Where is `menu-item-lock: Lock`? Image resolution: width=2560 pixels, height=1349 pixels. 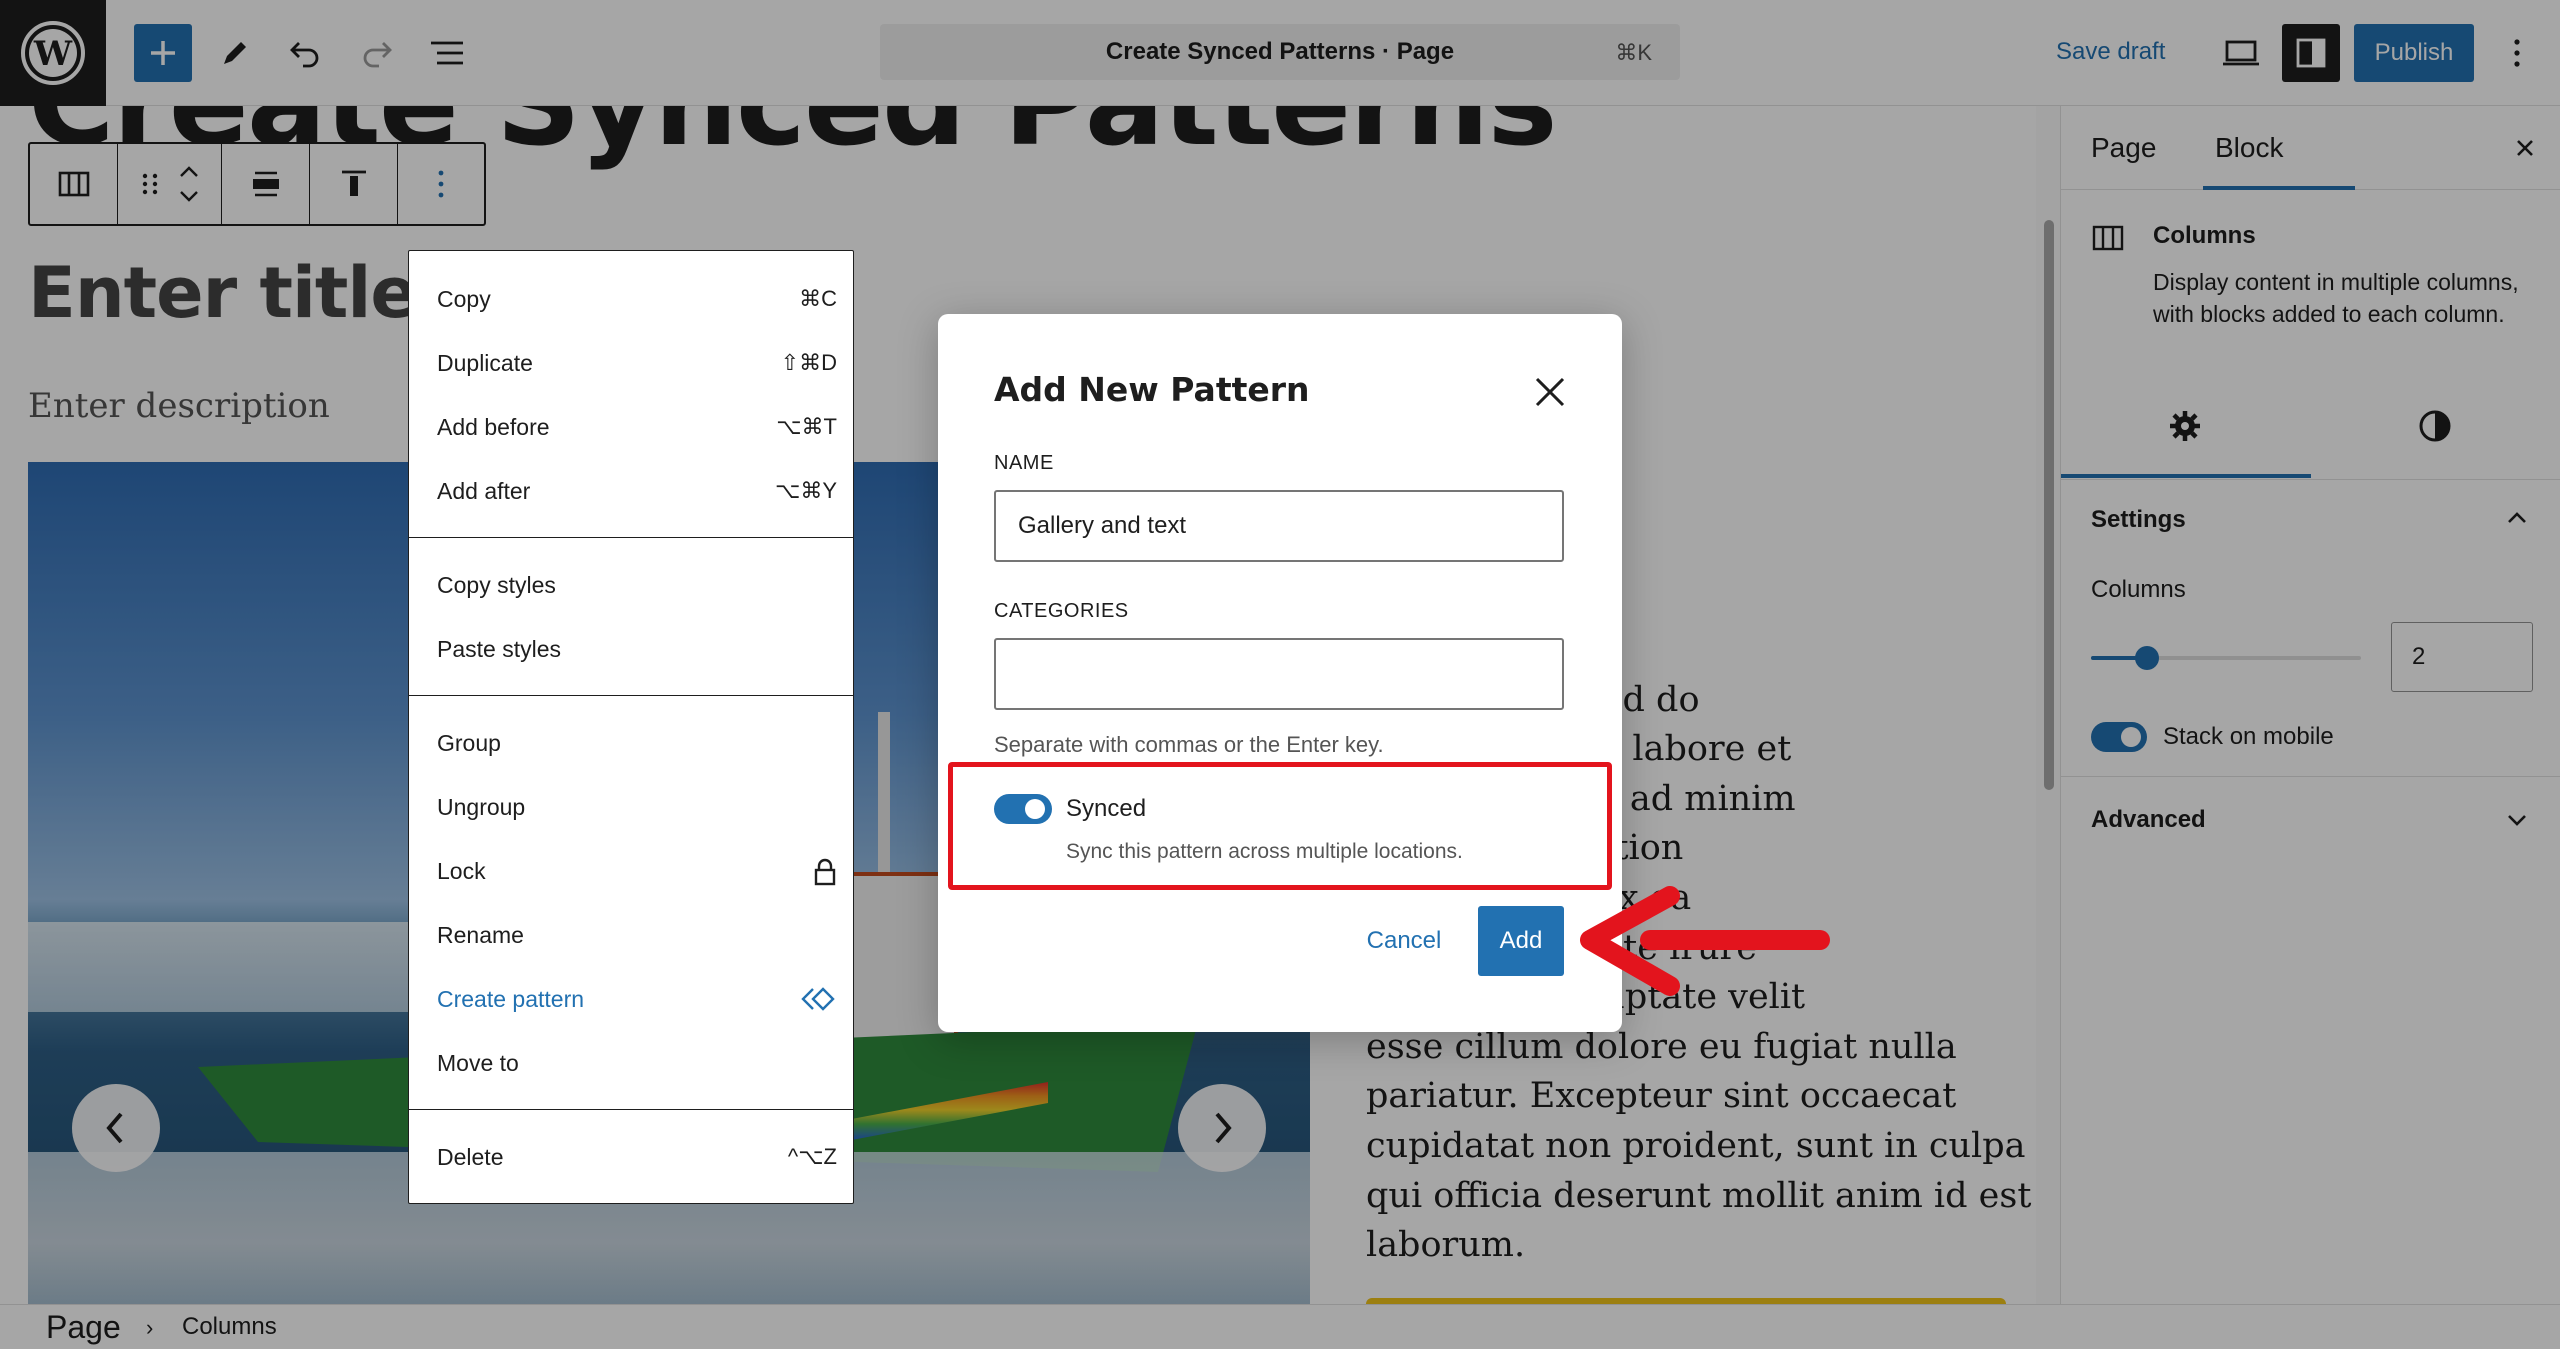 menu-item-lock: Lock is located at coordinates (637, 871).